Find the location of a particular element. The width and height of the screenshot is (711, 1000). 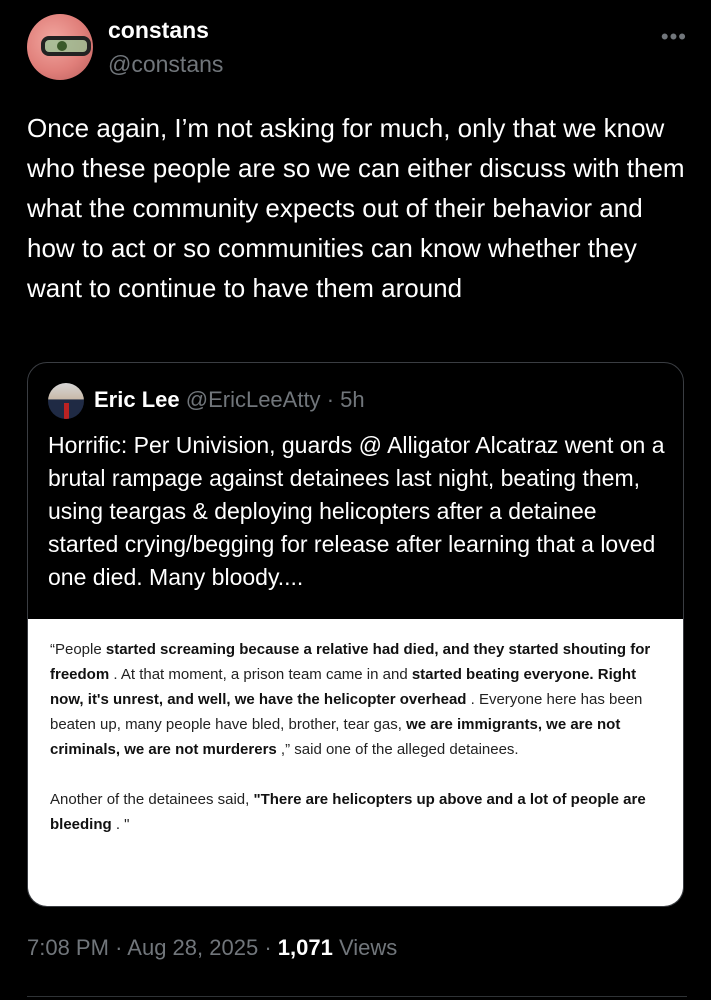

quote-author-name: Eric Lee is located at coordinates (137, 399).